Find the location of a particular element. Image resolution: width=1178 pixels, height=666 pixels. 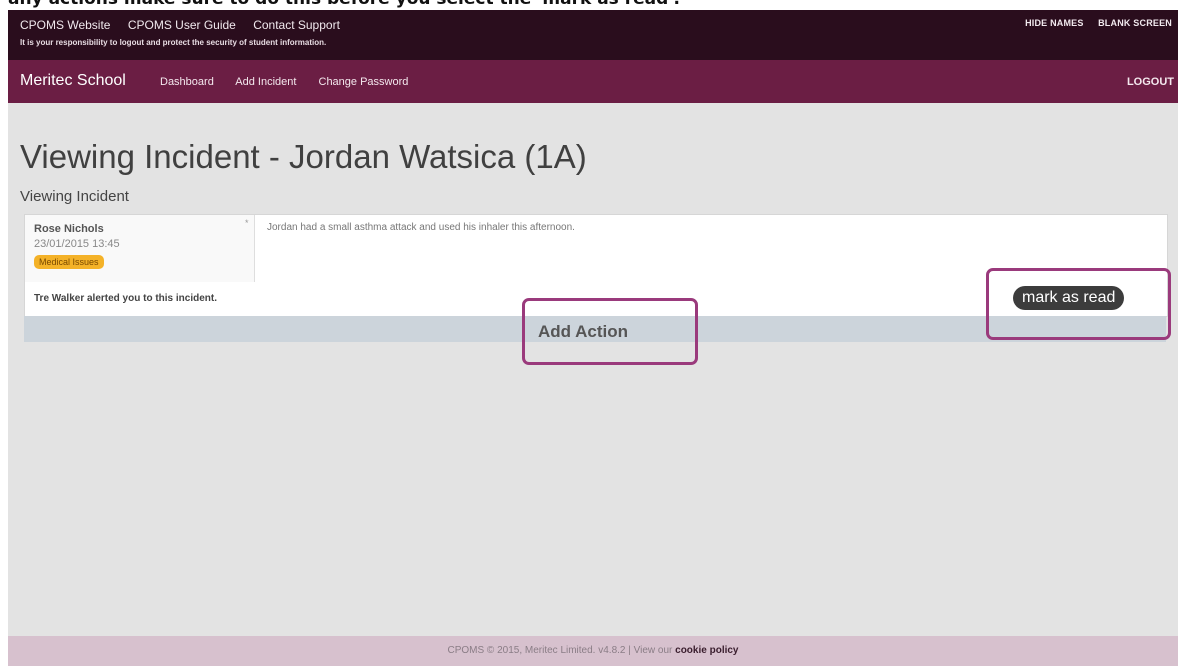

logout-link: LOGOUT is located at coordinates (1150, 82).